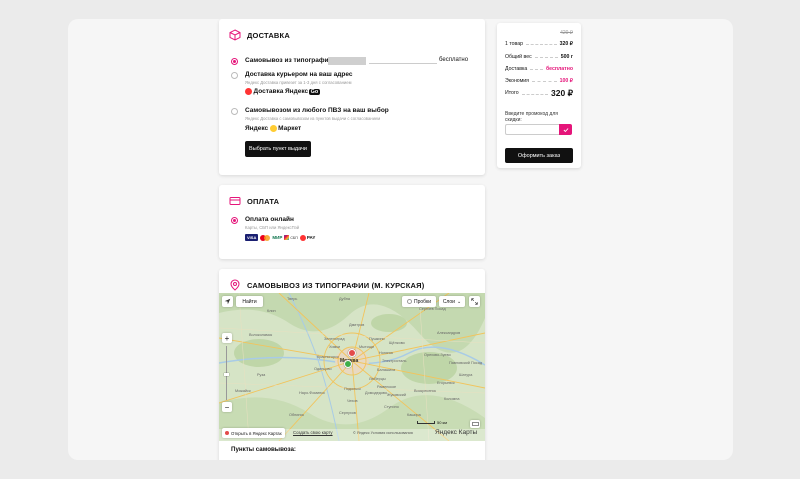  I want to click on summary-row-label: Доставка, so click(516, 68).